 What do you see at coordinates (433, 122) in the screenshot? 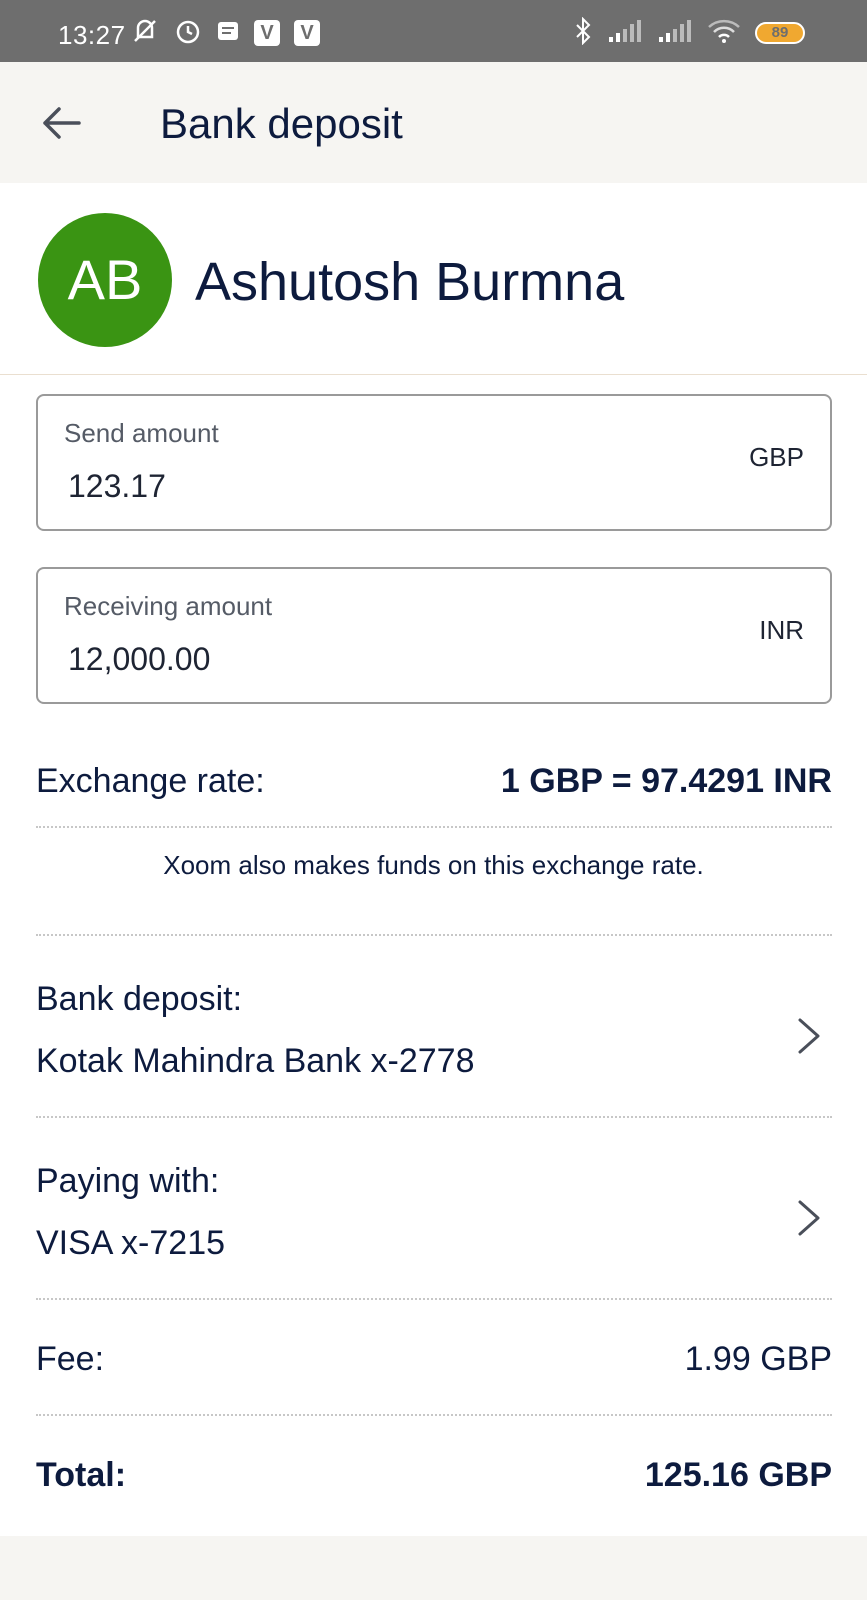
I see `app-header: Bank deposit` at bounding box center [433, 122].